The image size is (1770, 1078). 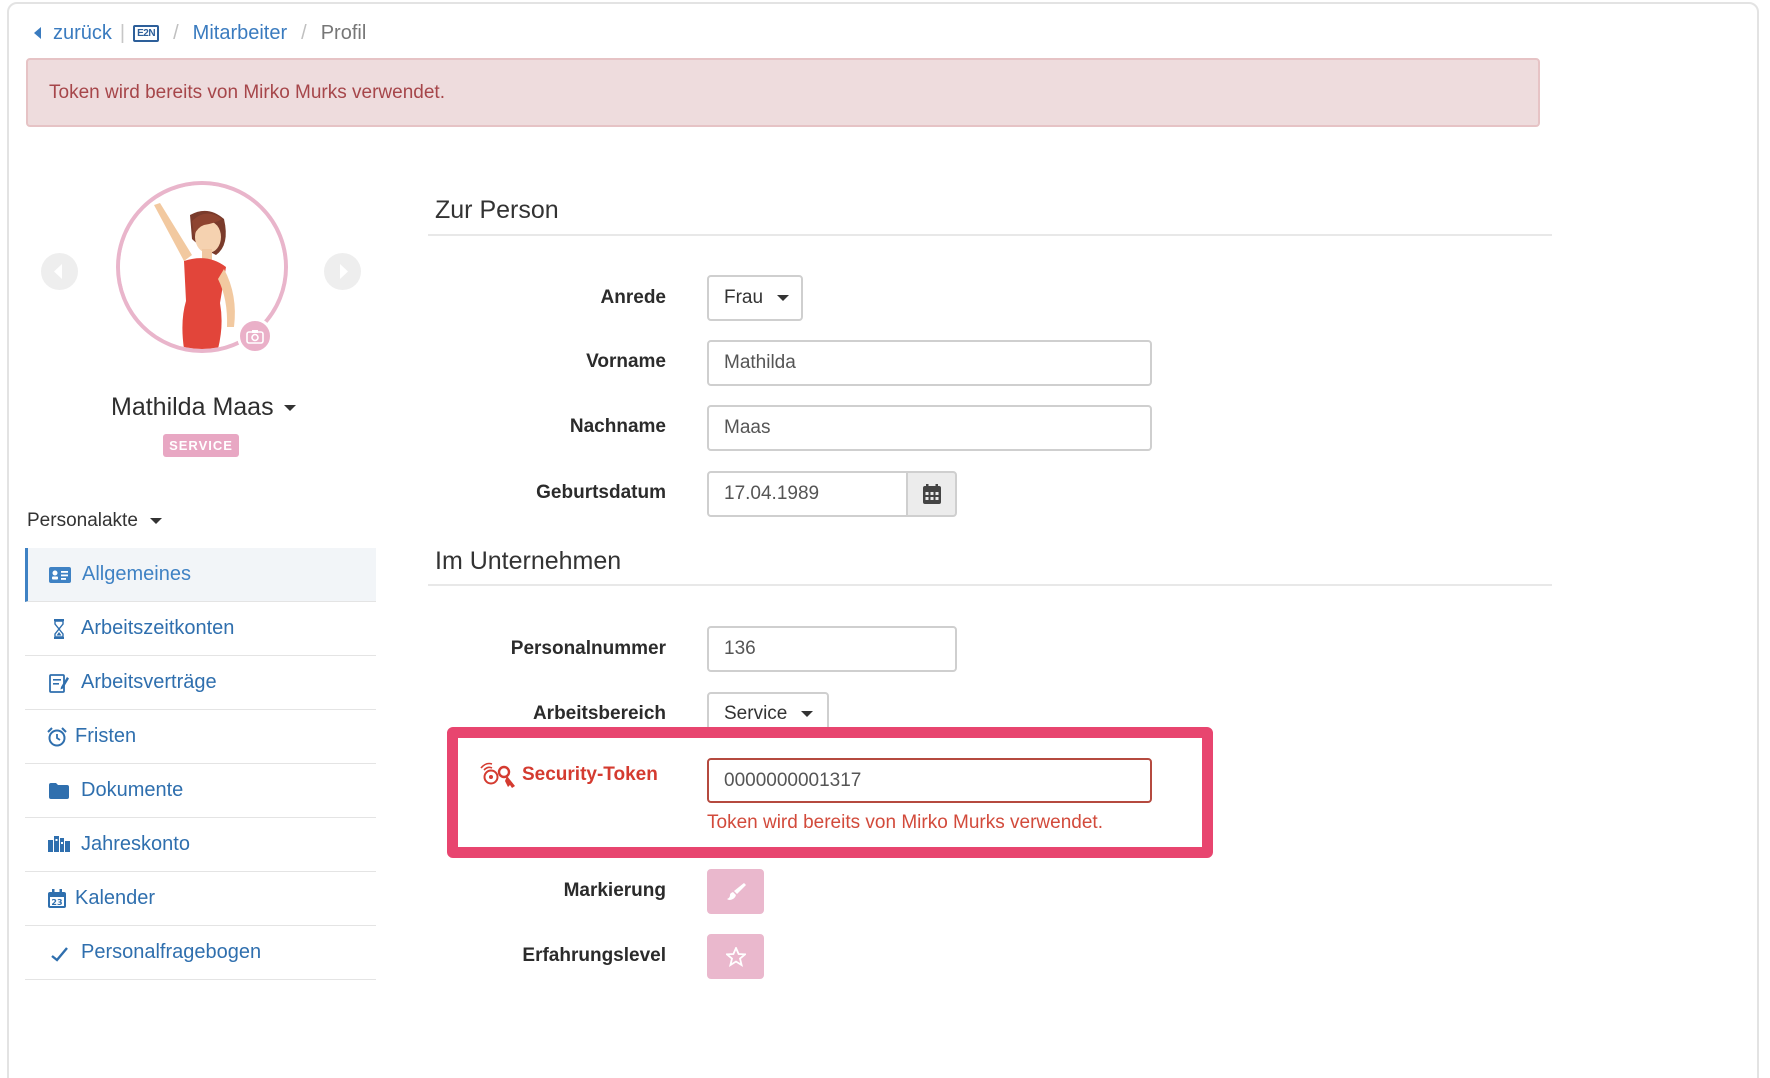 What do you see at coordinates (115, 898) in the screenshot?
I see `sidebar-item-label: Kalender` at bounding box center [115, 898].